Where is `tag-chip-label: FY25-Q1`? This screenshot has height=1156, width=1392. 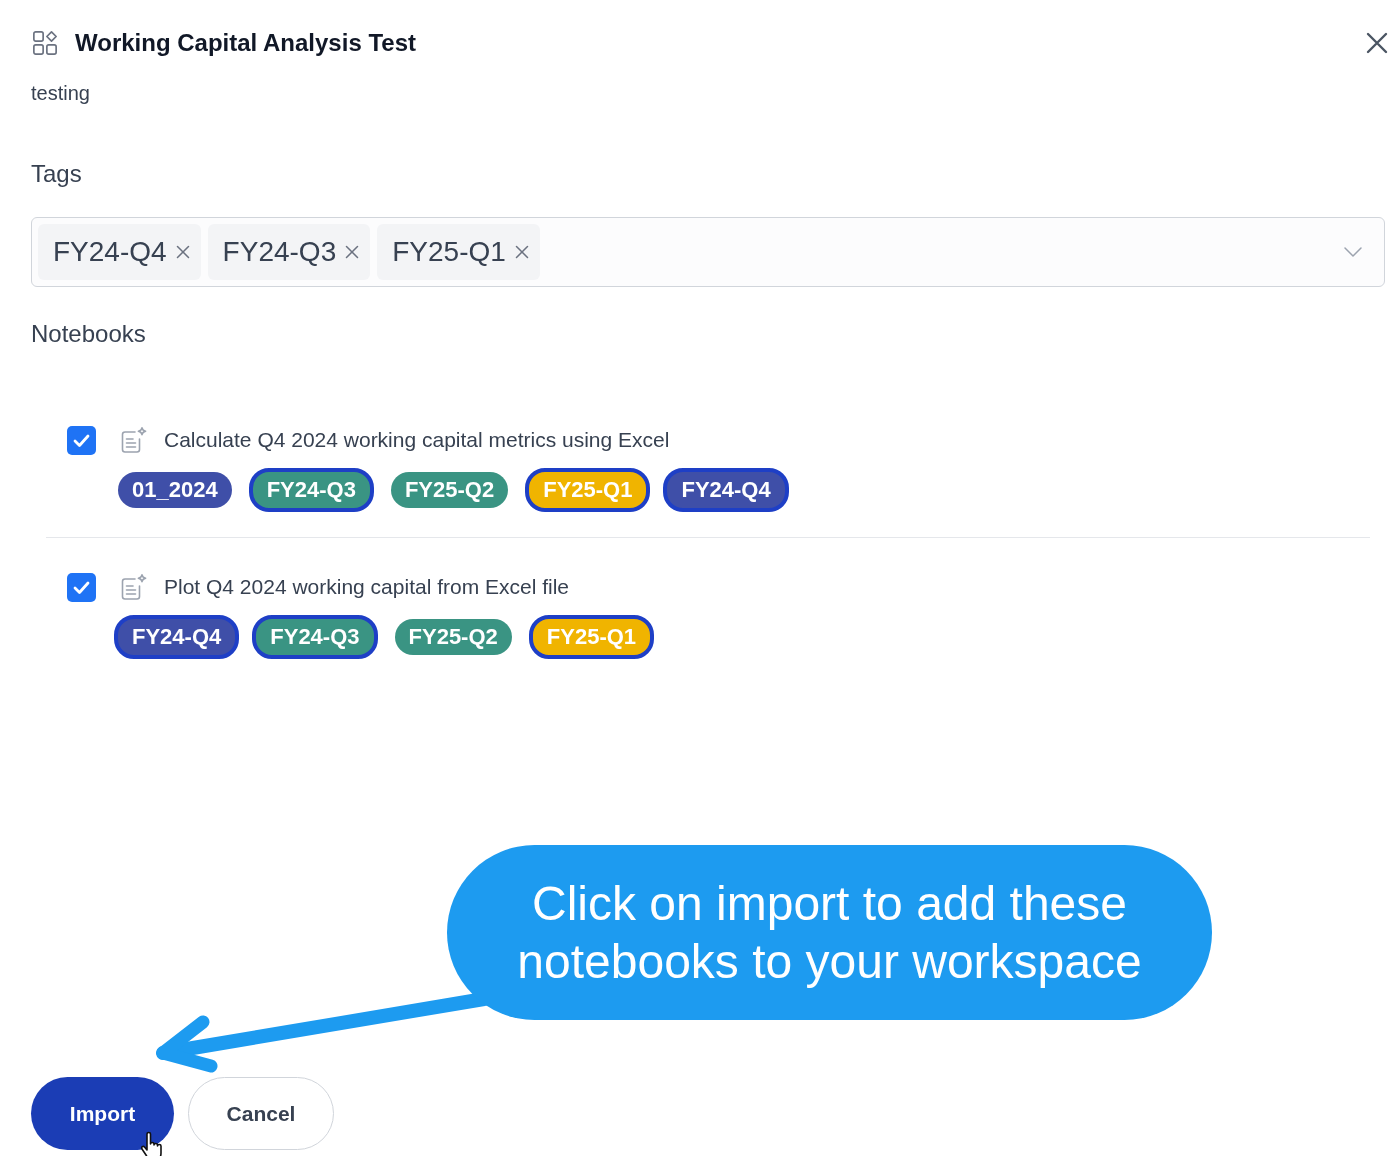 tag-chip-label: FY25-Q1 is located at coordinates (449, 252).